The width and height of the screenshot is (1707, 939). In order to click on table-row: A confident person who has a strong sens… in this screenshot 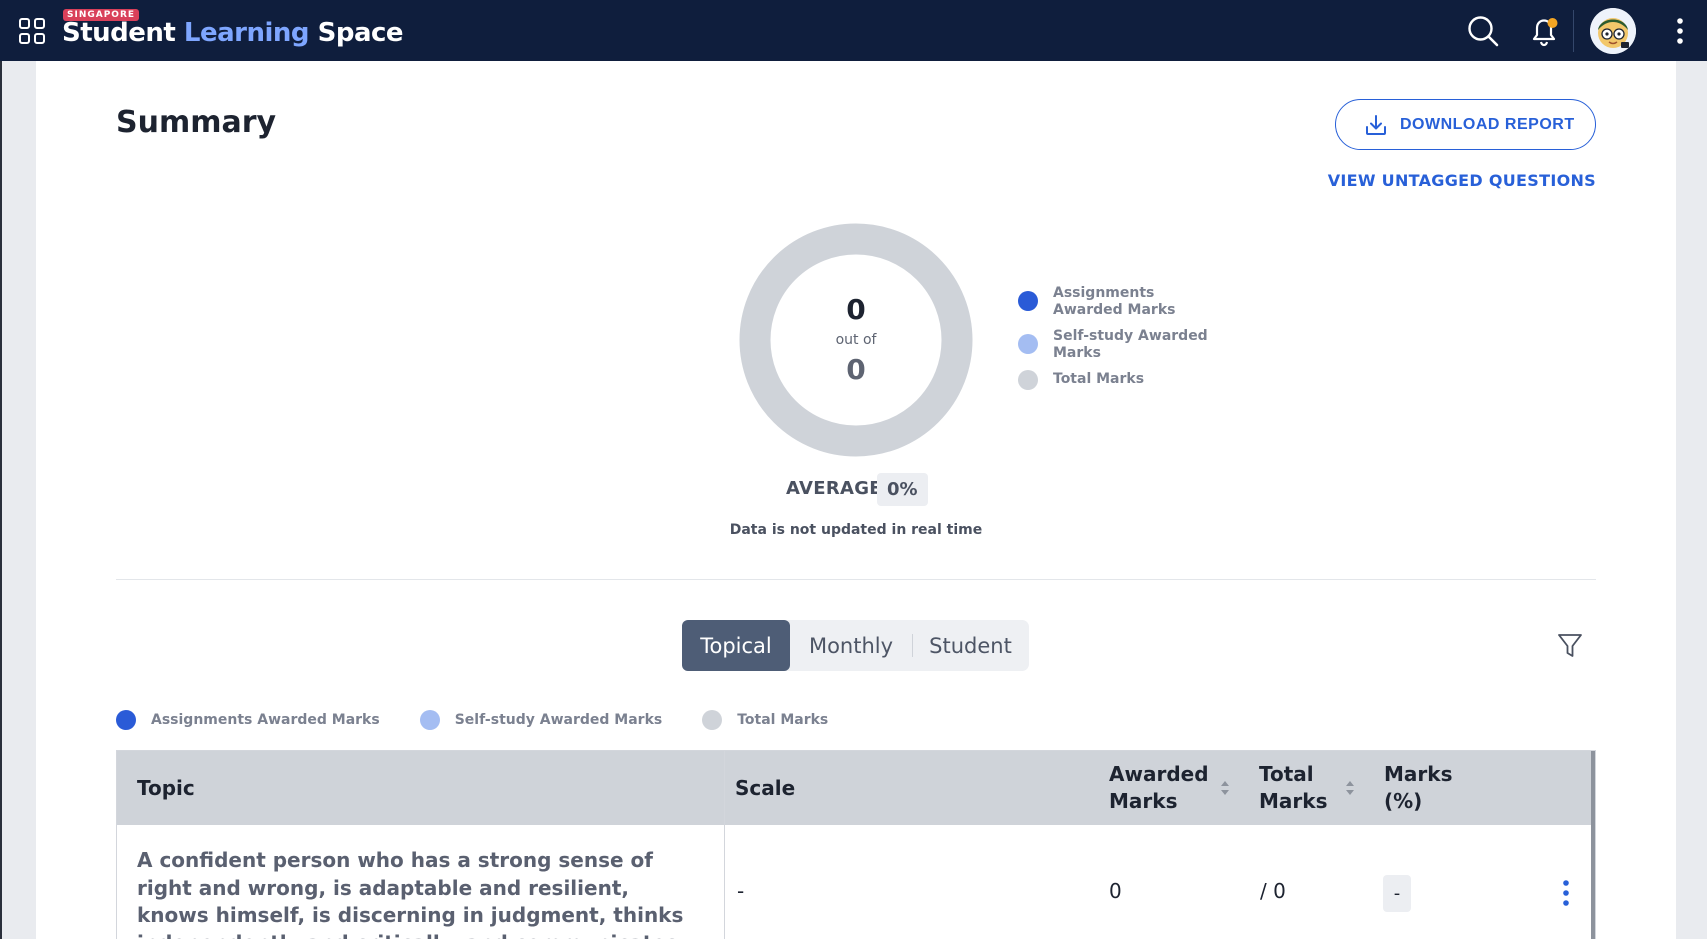, I will do `click(856, 882)`.